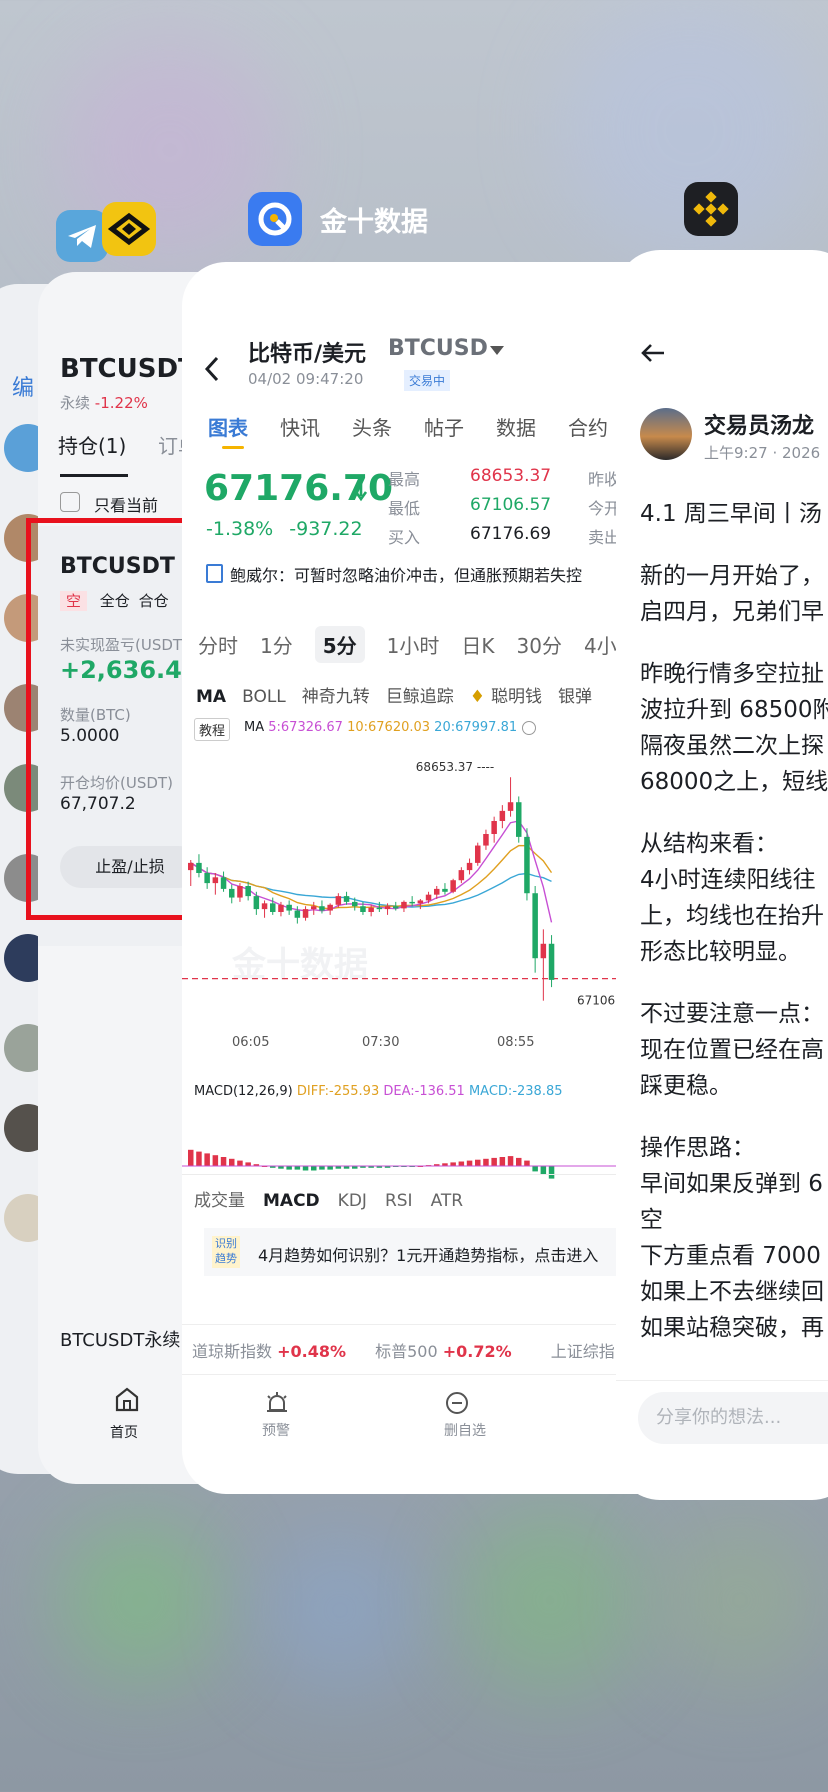 Image resolution: width=828 pixels, height=1792 pixels. Describe the element at coordinates (420, 694) in the screenshot. I see `ind-whale: 巨鲸追踪` at that location.